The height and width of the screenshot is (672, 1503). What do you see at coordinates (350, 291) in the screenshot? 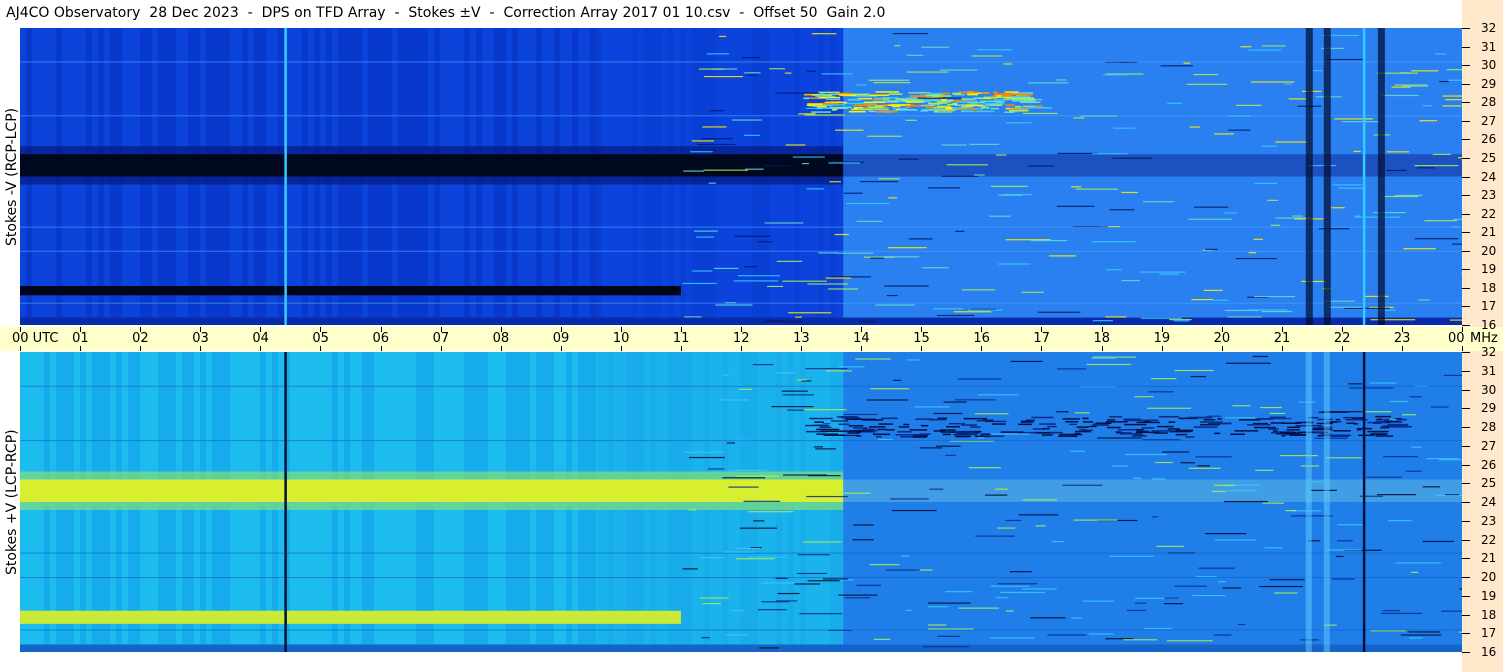
I see `second-band` at bounding box center [350, 291].